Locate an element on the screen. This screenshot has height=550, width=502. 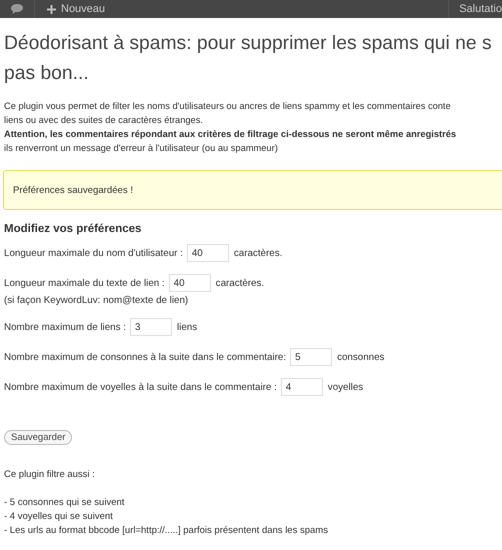
list-item: - 5 consonnes qui se suivent is located at coordinates (65, 503).